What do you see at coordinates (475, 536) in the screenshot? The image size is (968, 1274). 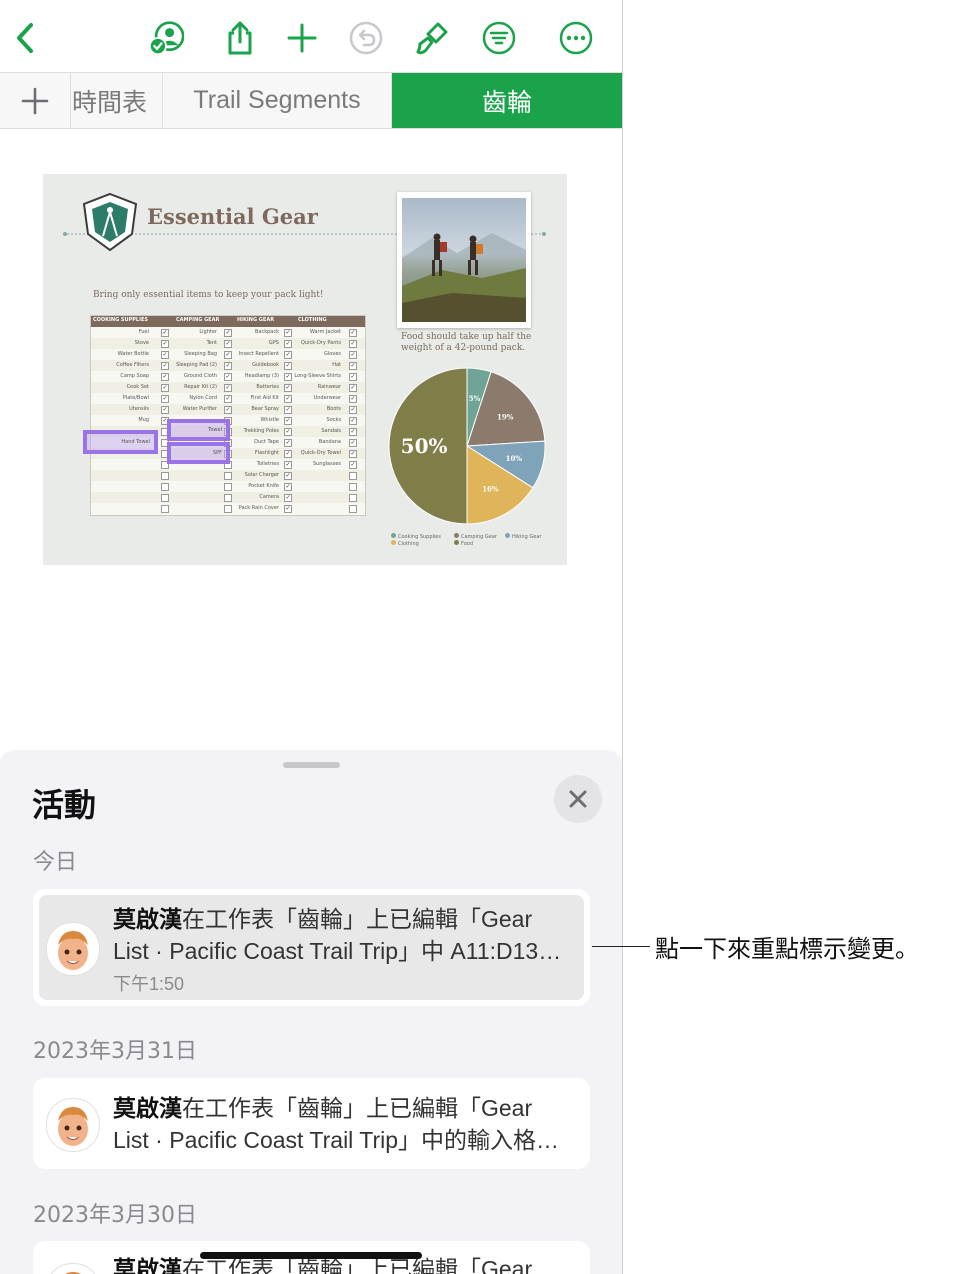 I see `legend-item: Camping Gear` at bounding box center [475, 536].